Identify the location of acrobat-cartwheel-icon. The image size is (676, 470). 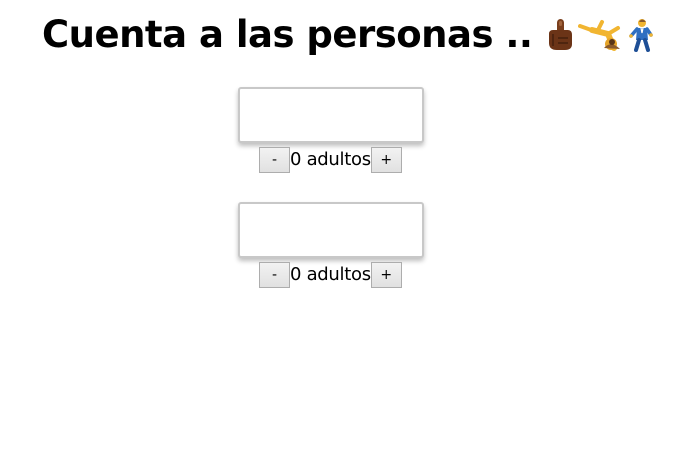
(599, 35).